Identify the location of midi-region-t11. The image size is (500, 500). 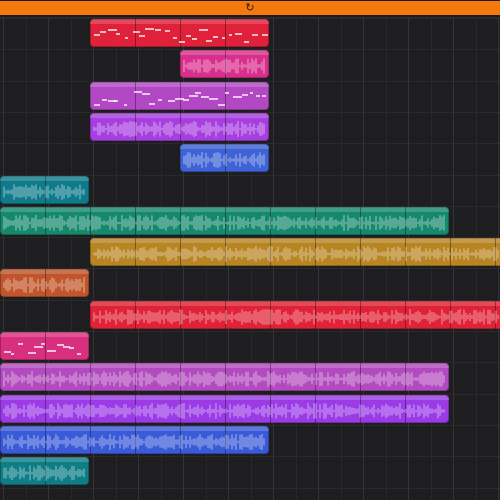
(44, 346).